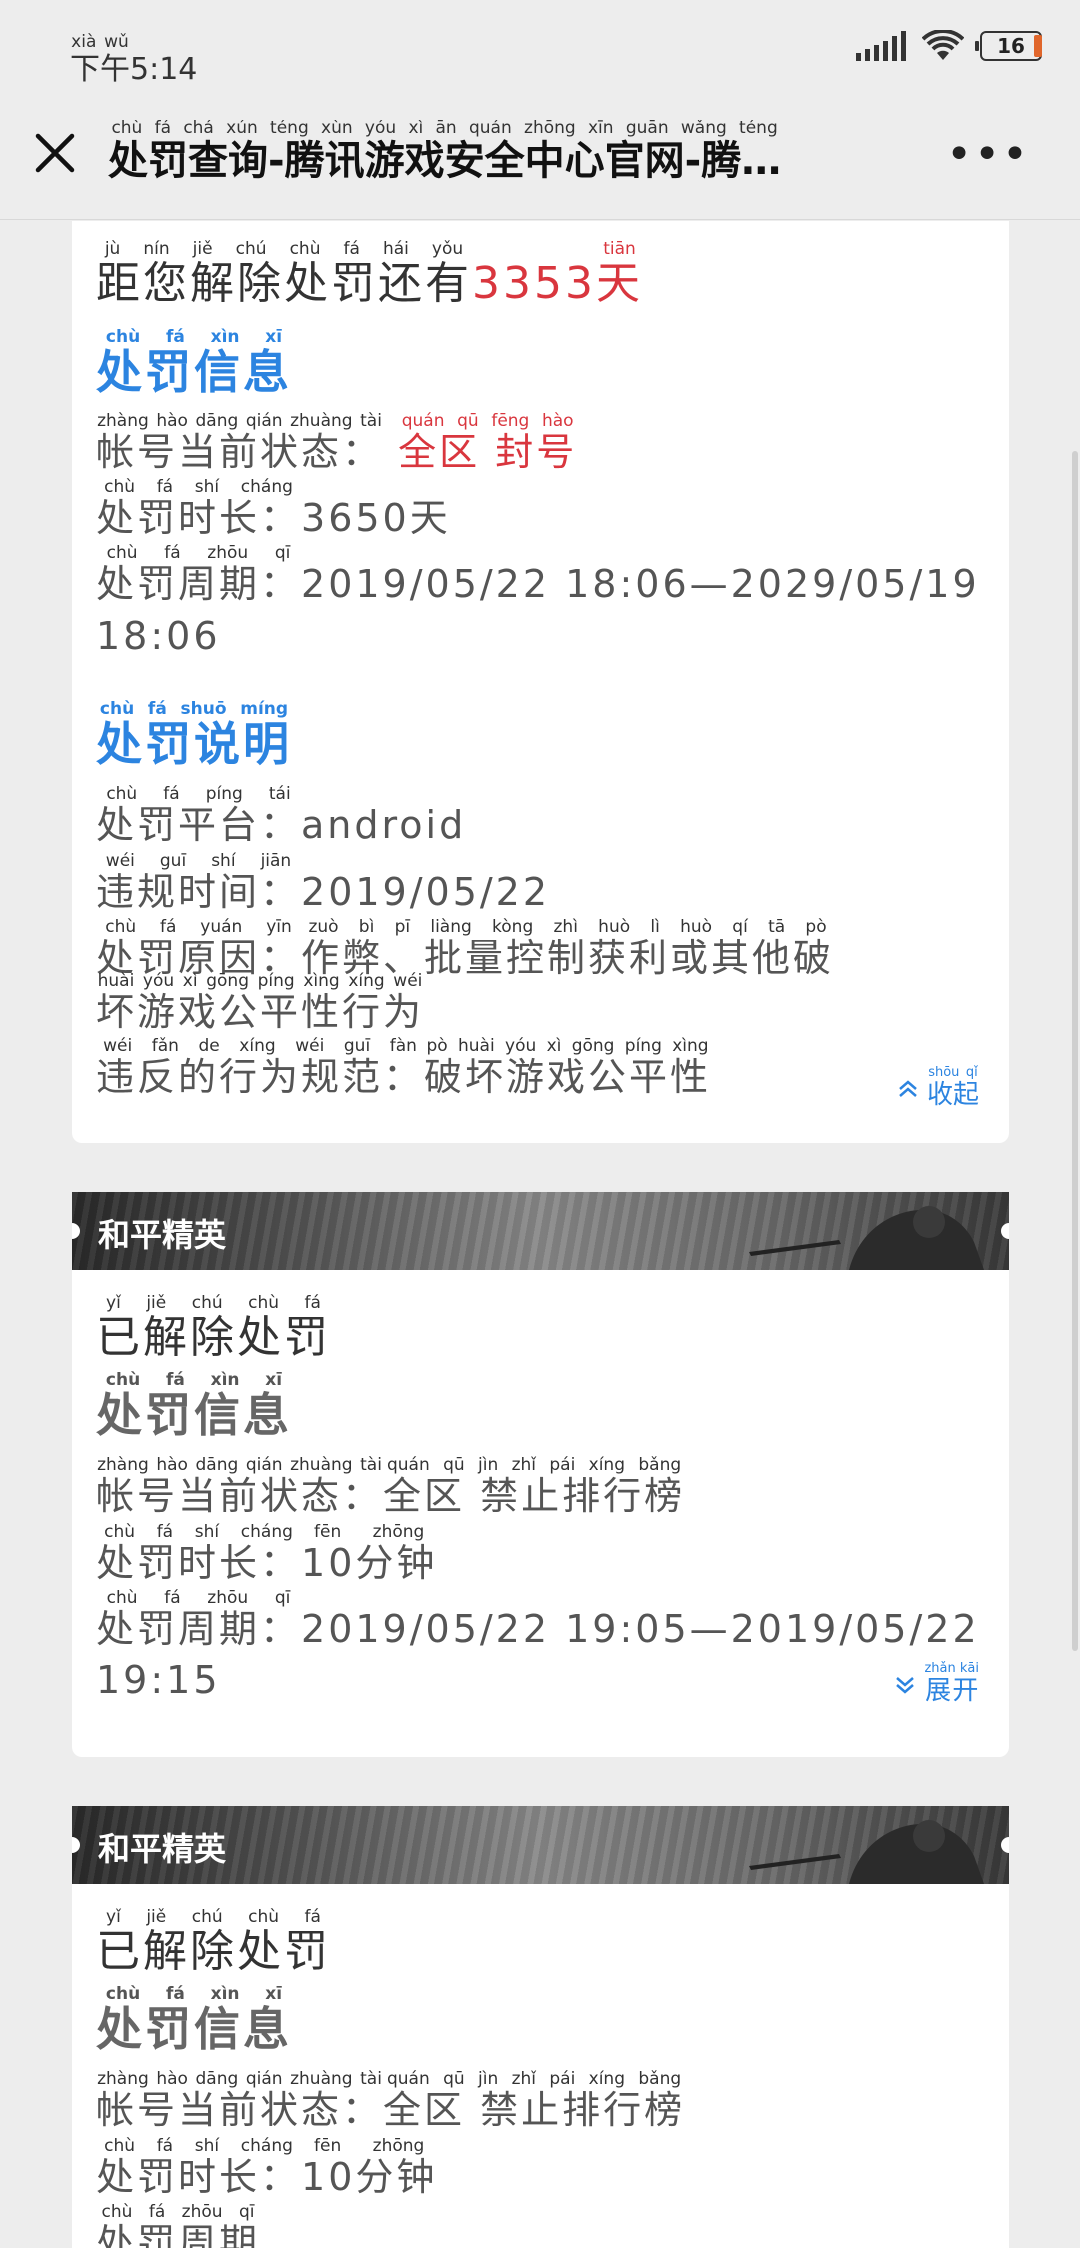 Image resolution: width=1080 pixels, height=2248 pixels. What do you see at coordinates (534, 283) in the screenshot?
I see `countdown-value: 3353` at bounding box center [534, 283].